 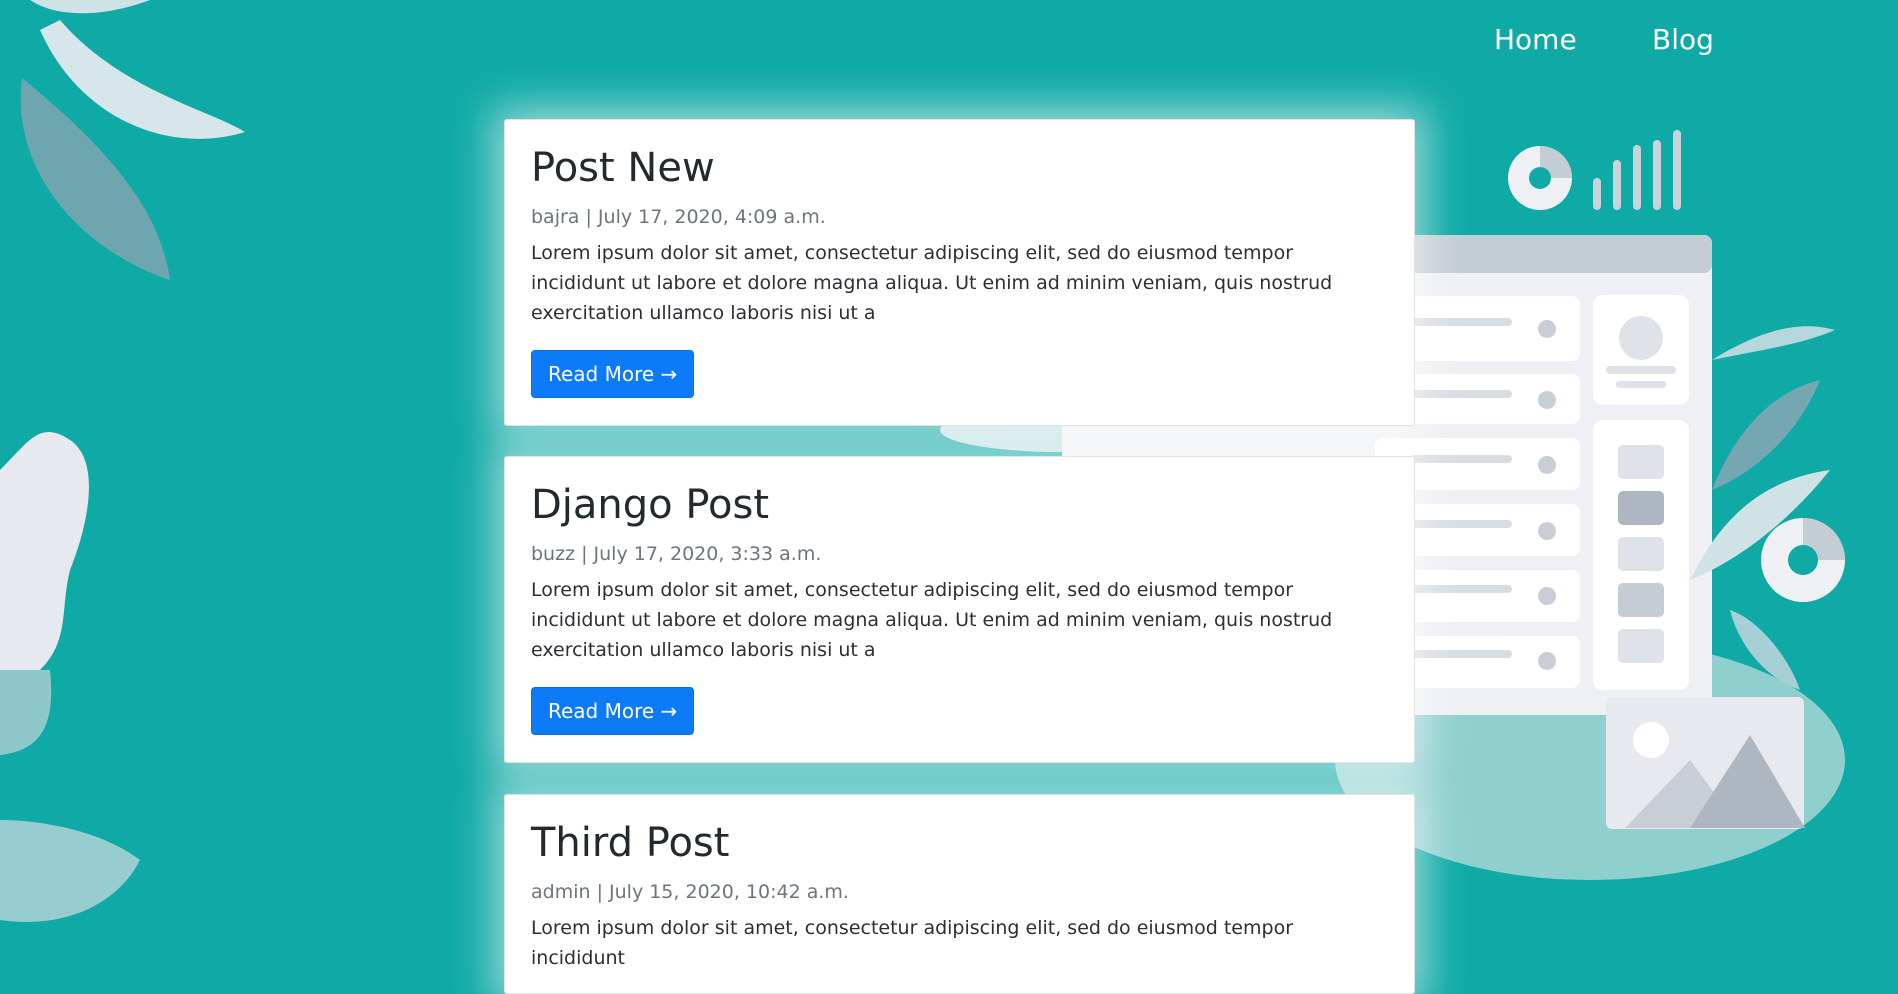 What do you see at coordinates (1637, 170) in the screenshot?
I see `bar-chart-icon` at bounding box center [1637, 170].